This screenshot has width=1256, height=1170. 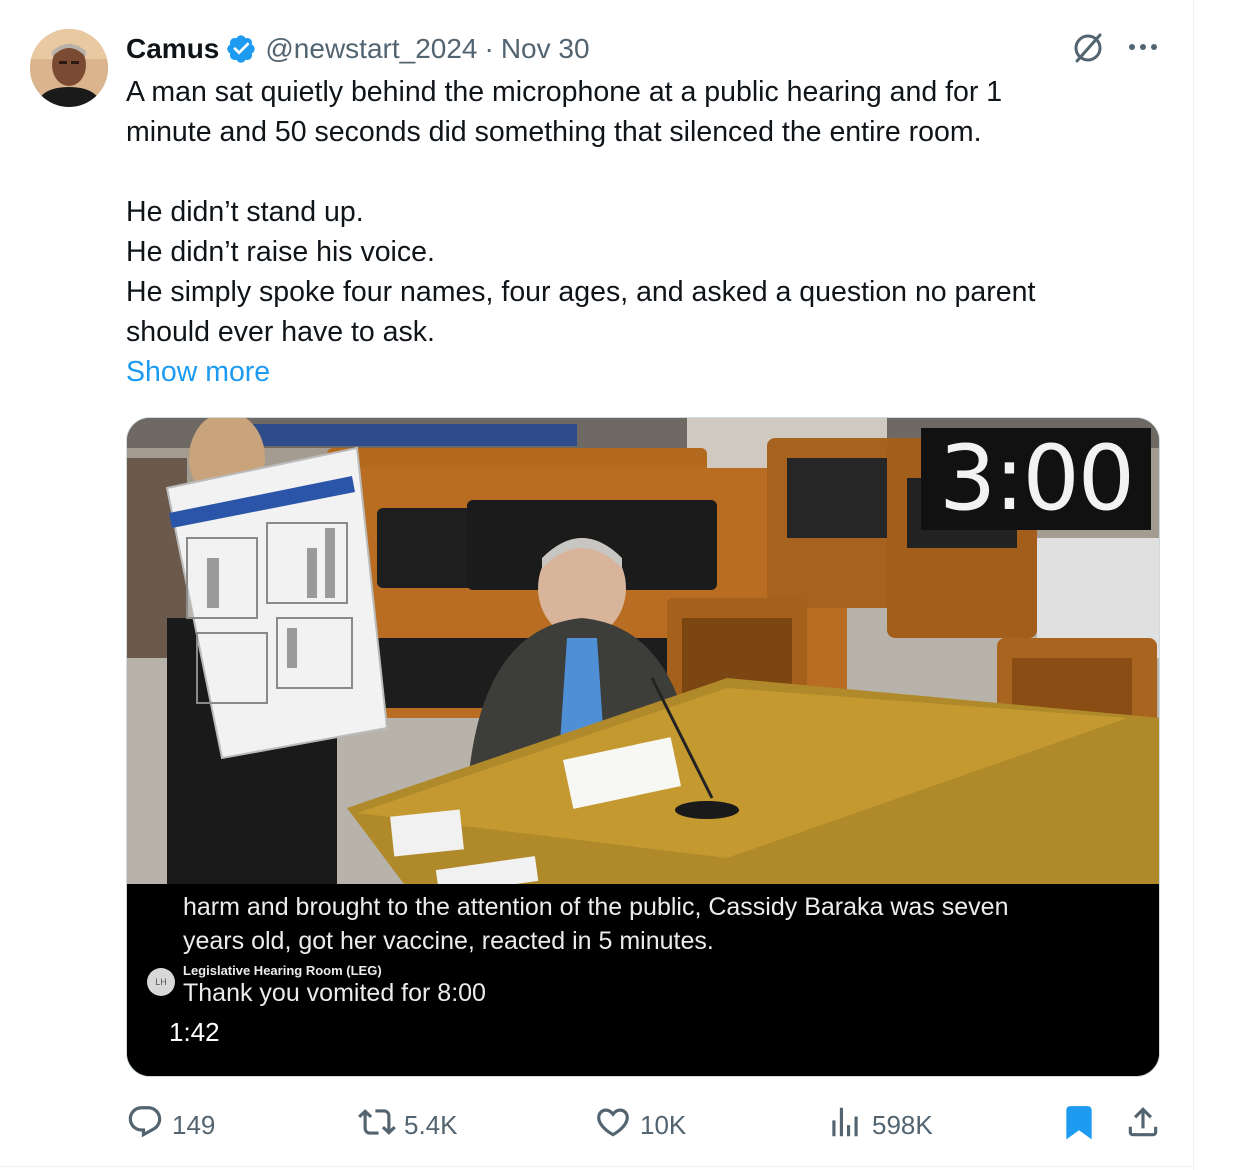 I want to click on tweet-divider, so click(x=596, y=1166).